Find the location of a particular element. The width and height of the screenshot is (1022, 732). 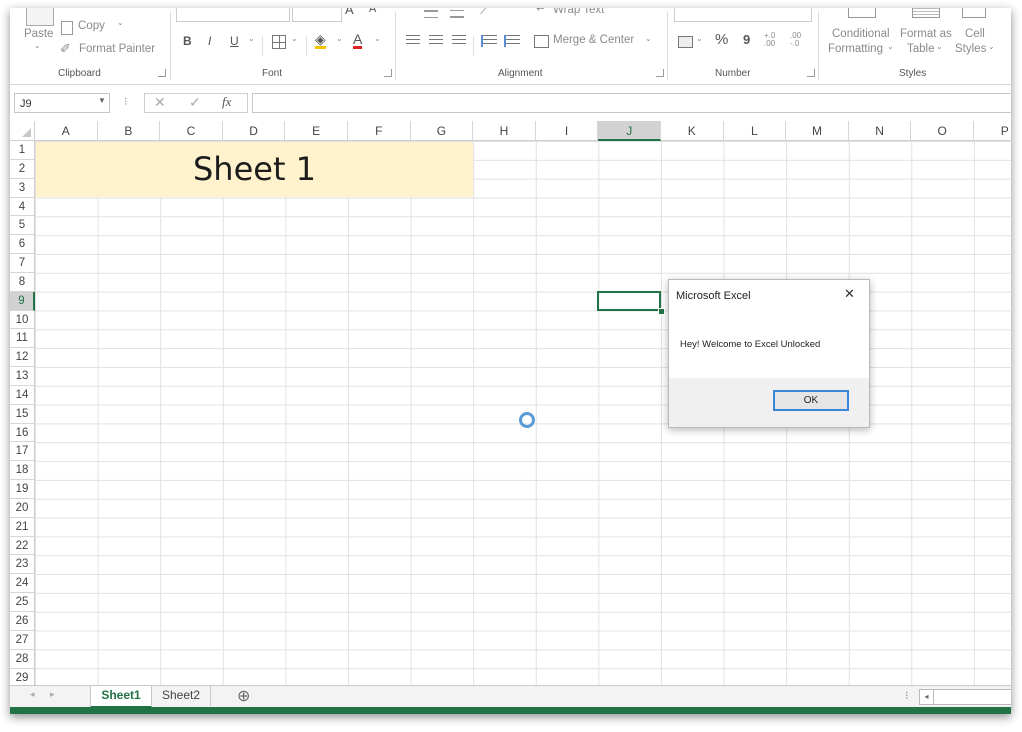

formula-input is located at coordinates (631, 103).